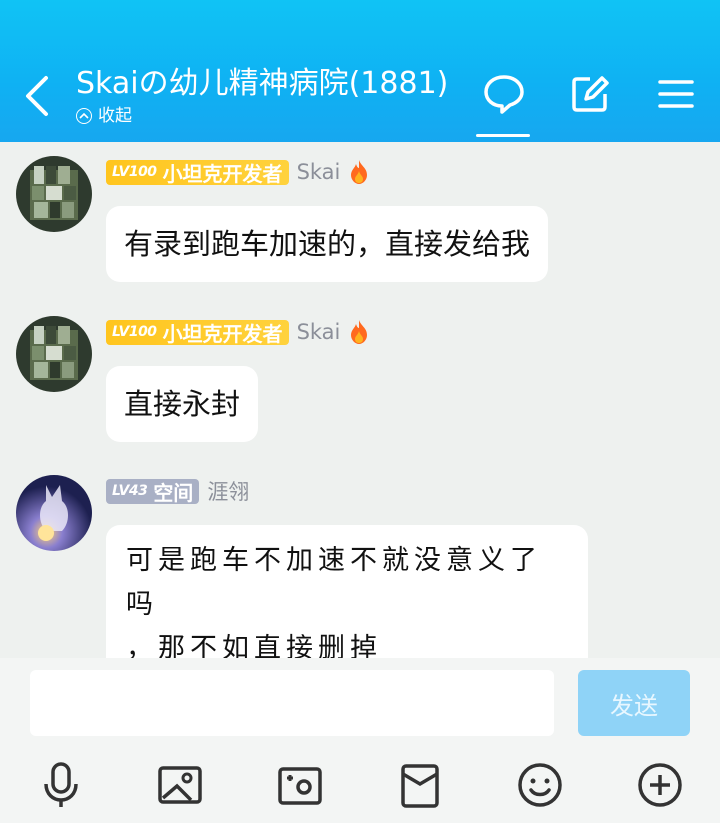  I want to click on member-level-badge: LV43 空间, so click(153, 491).